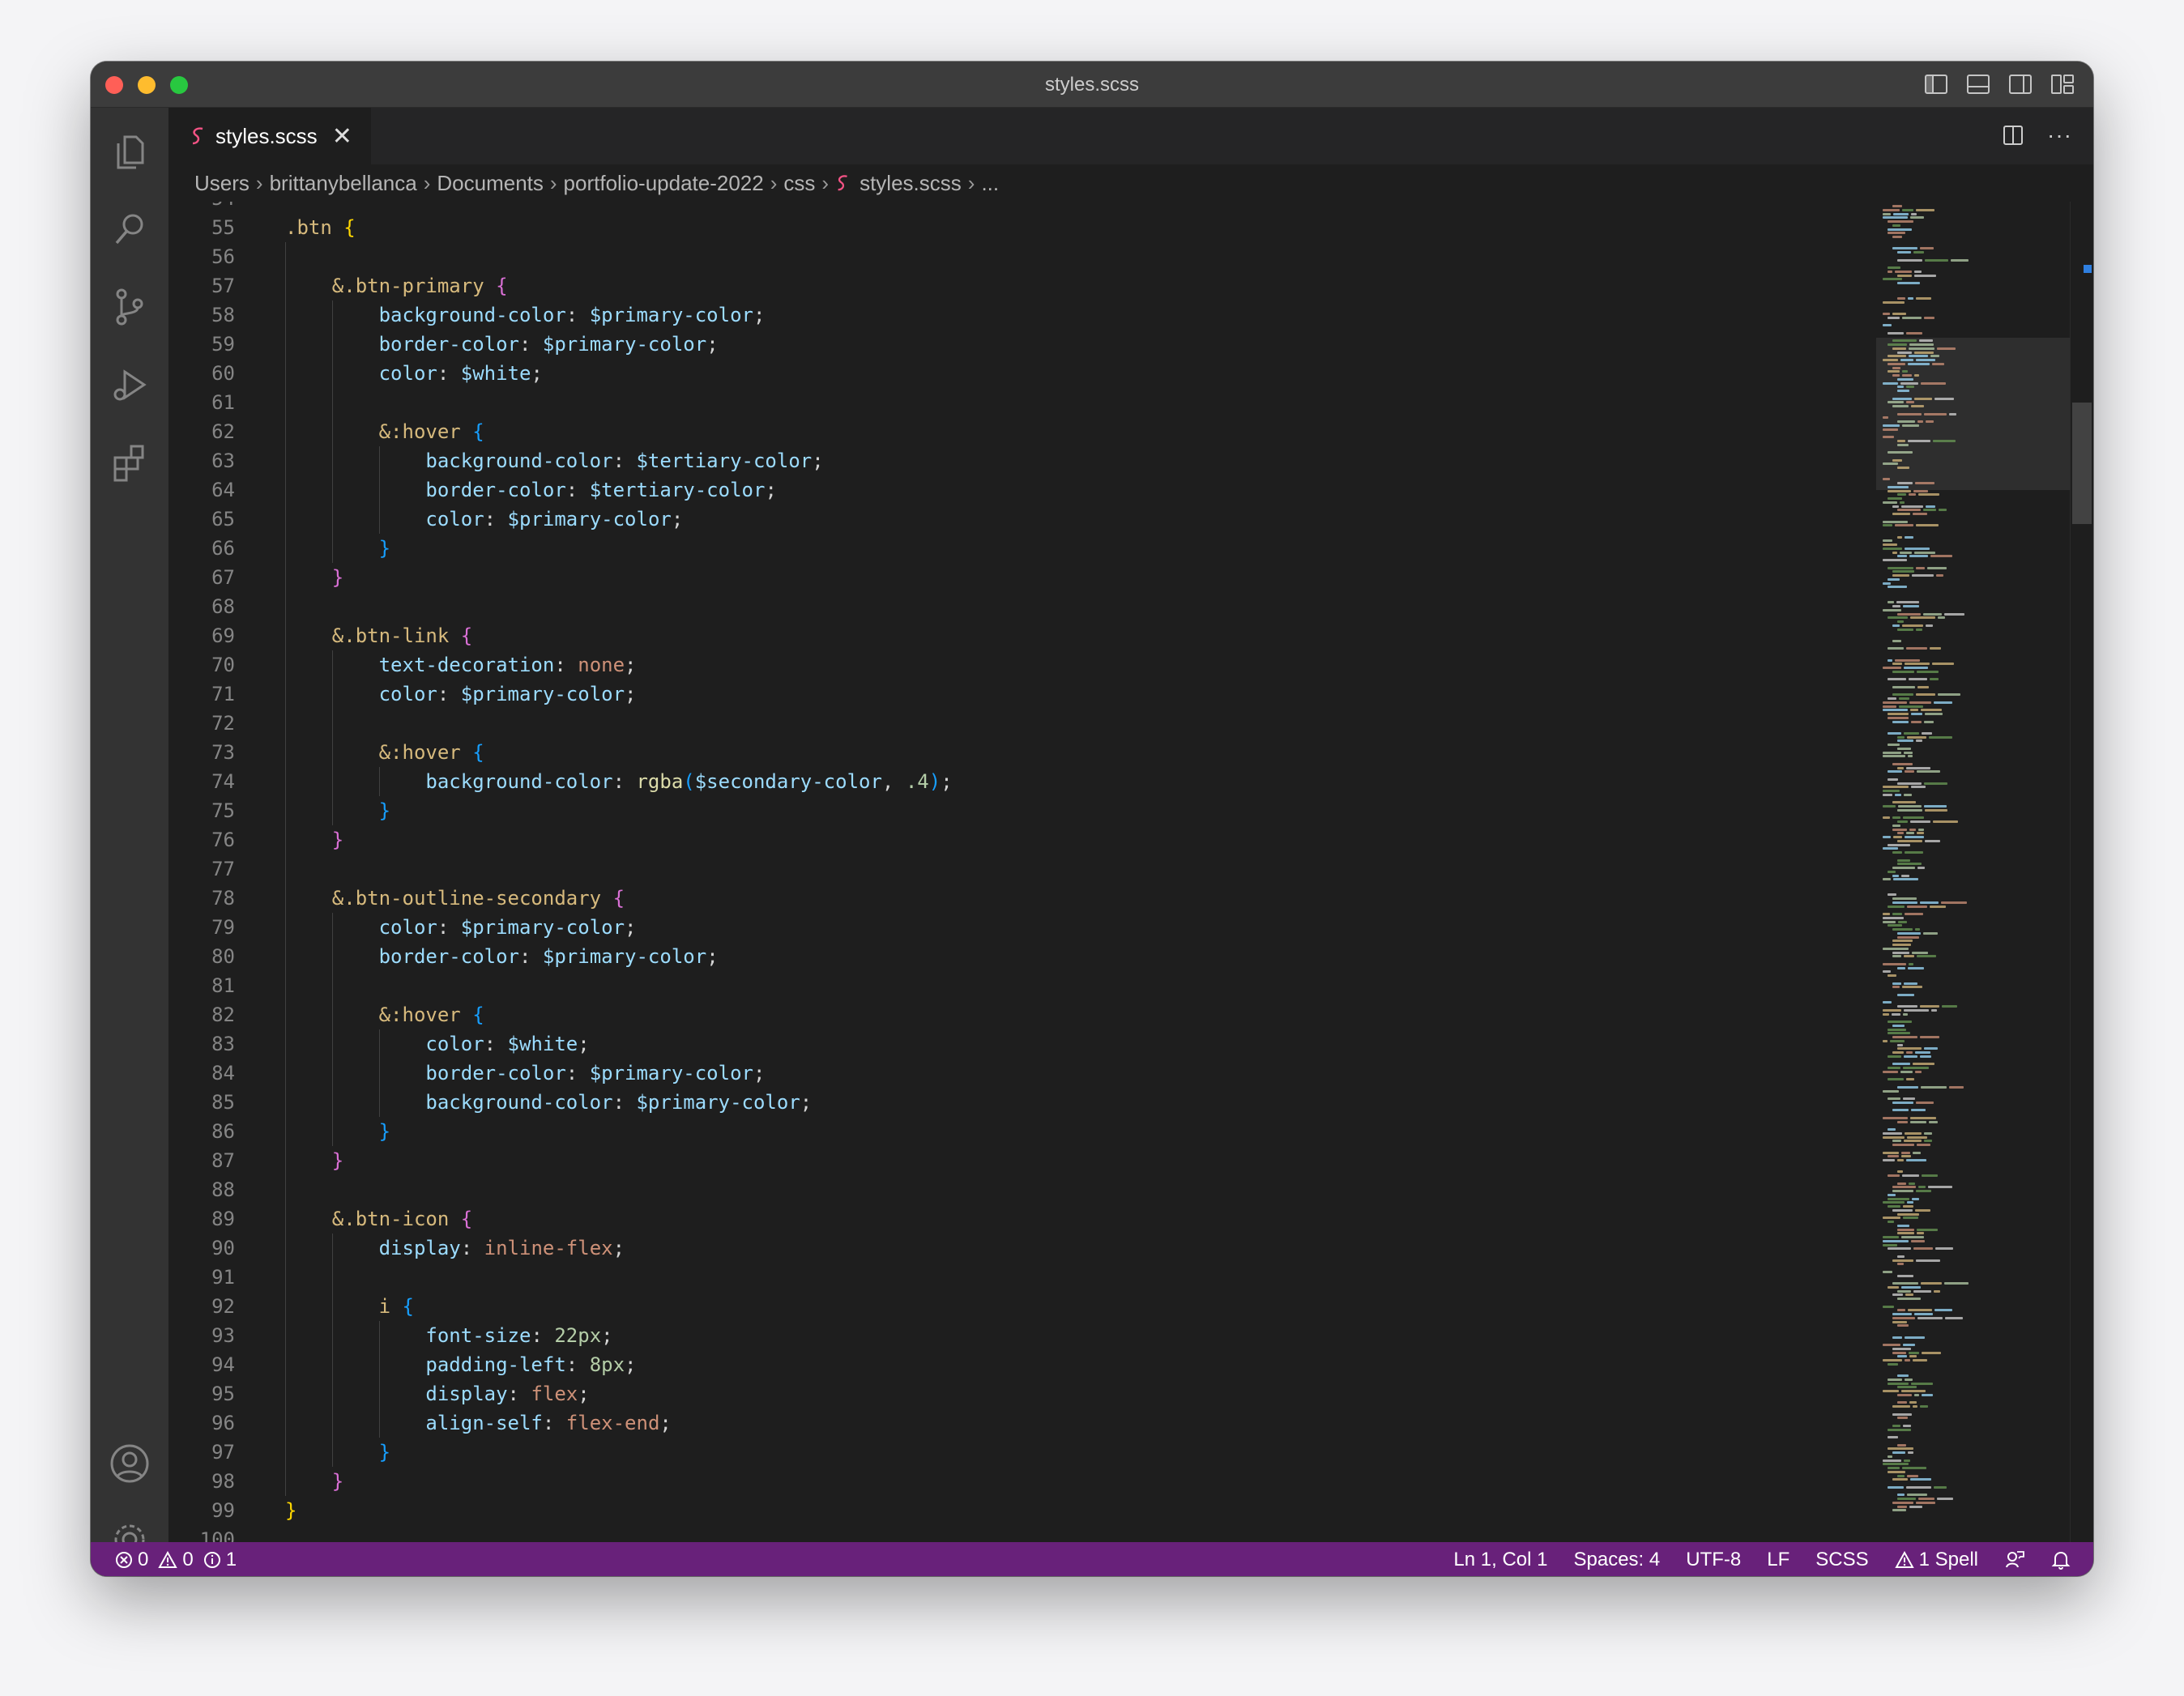 The image size is (2184, 1696). What do you see at coordinates (1059, 1307) in the screenshot?
I see `code-line: 92 i {` at bounding box center [1059, 1307].